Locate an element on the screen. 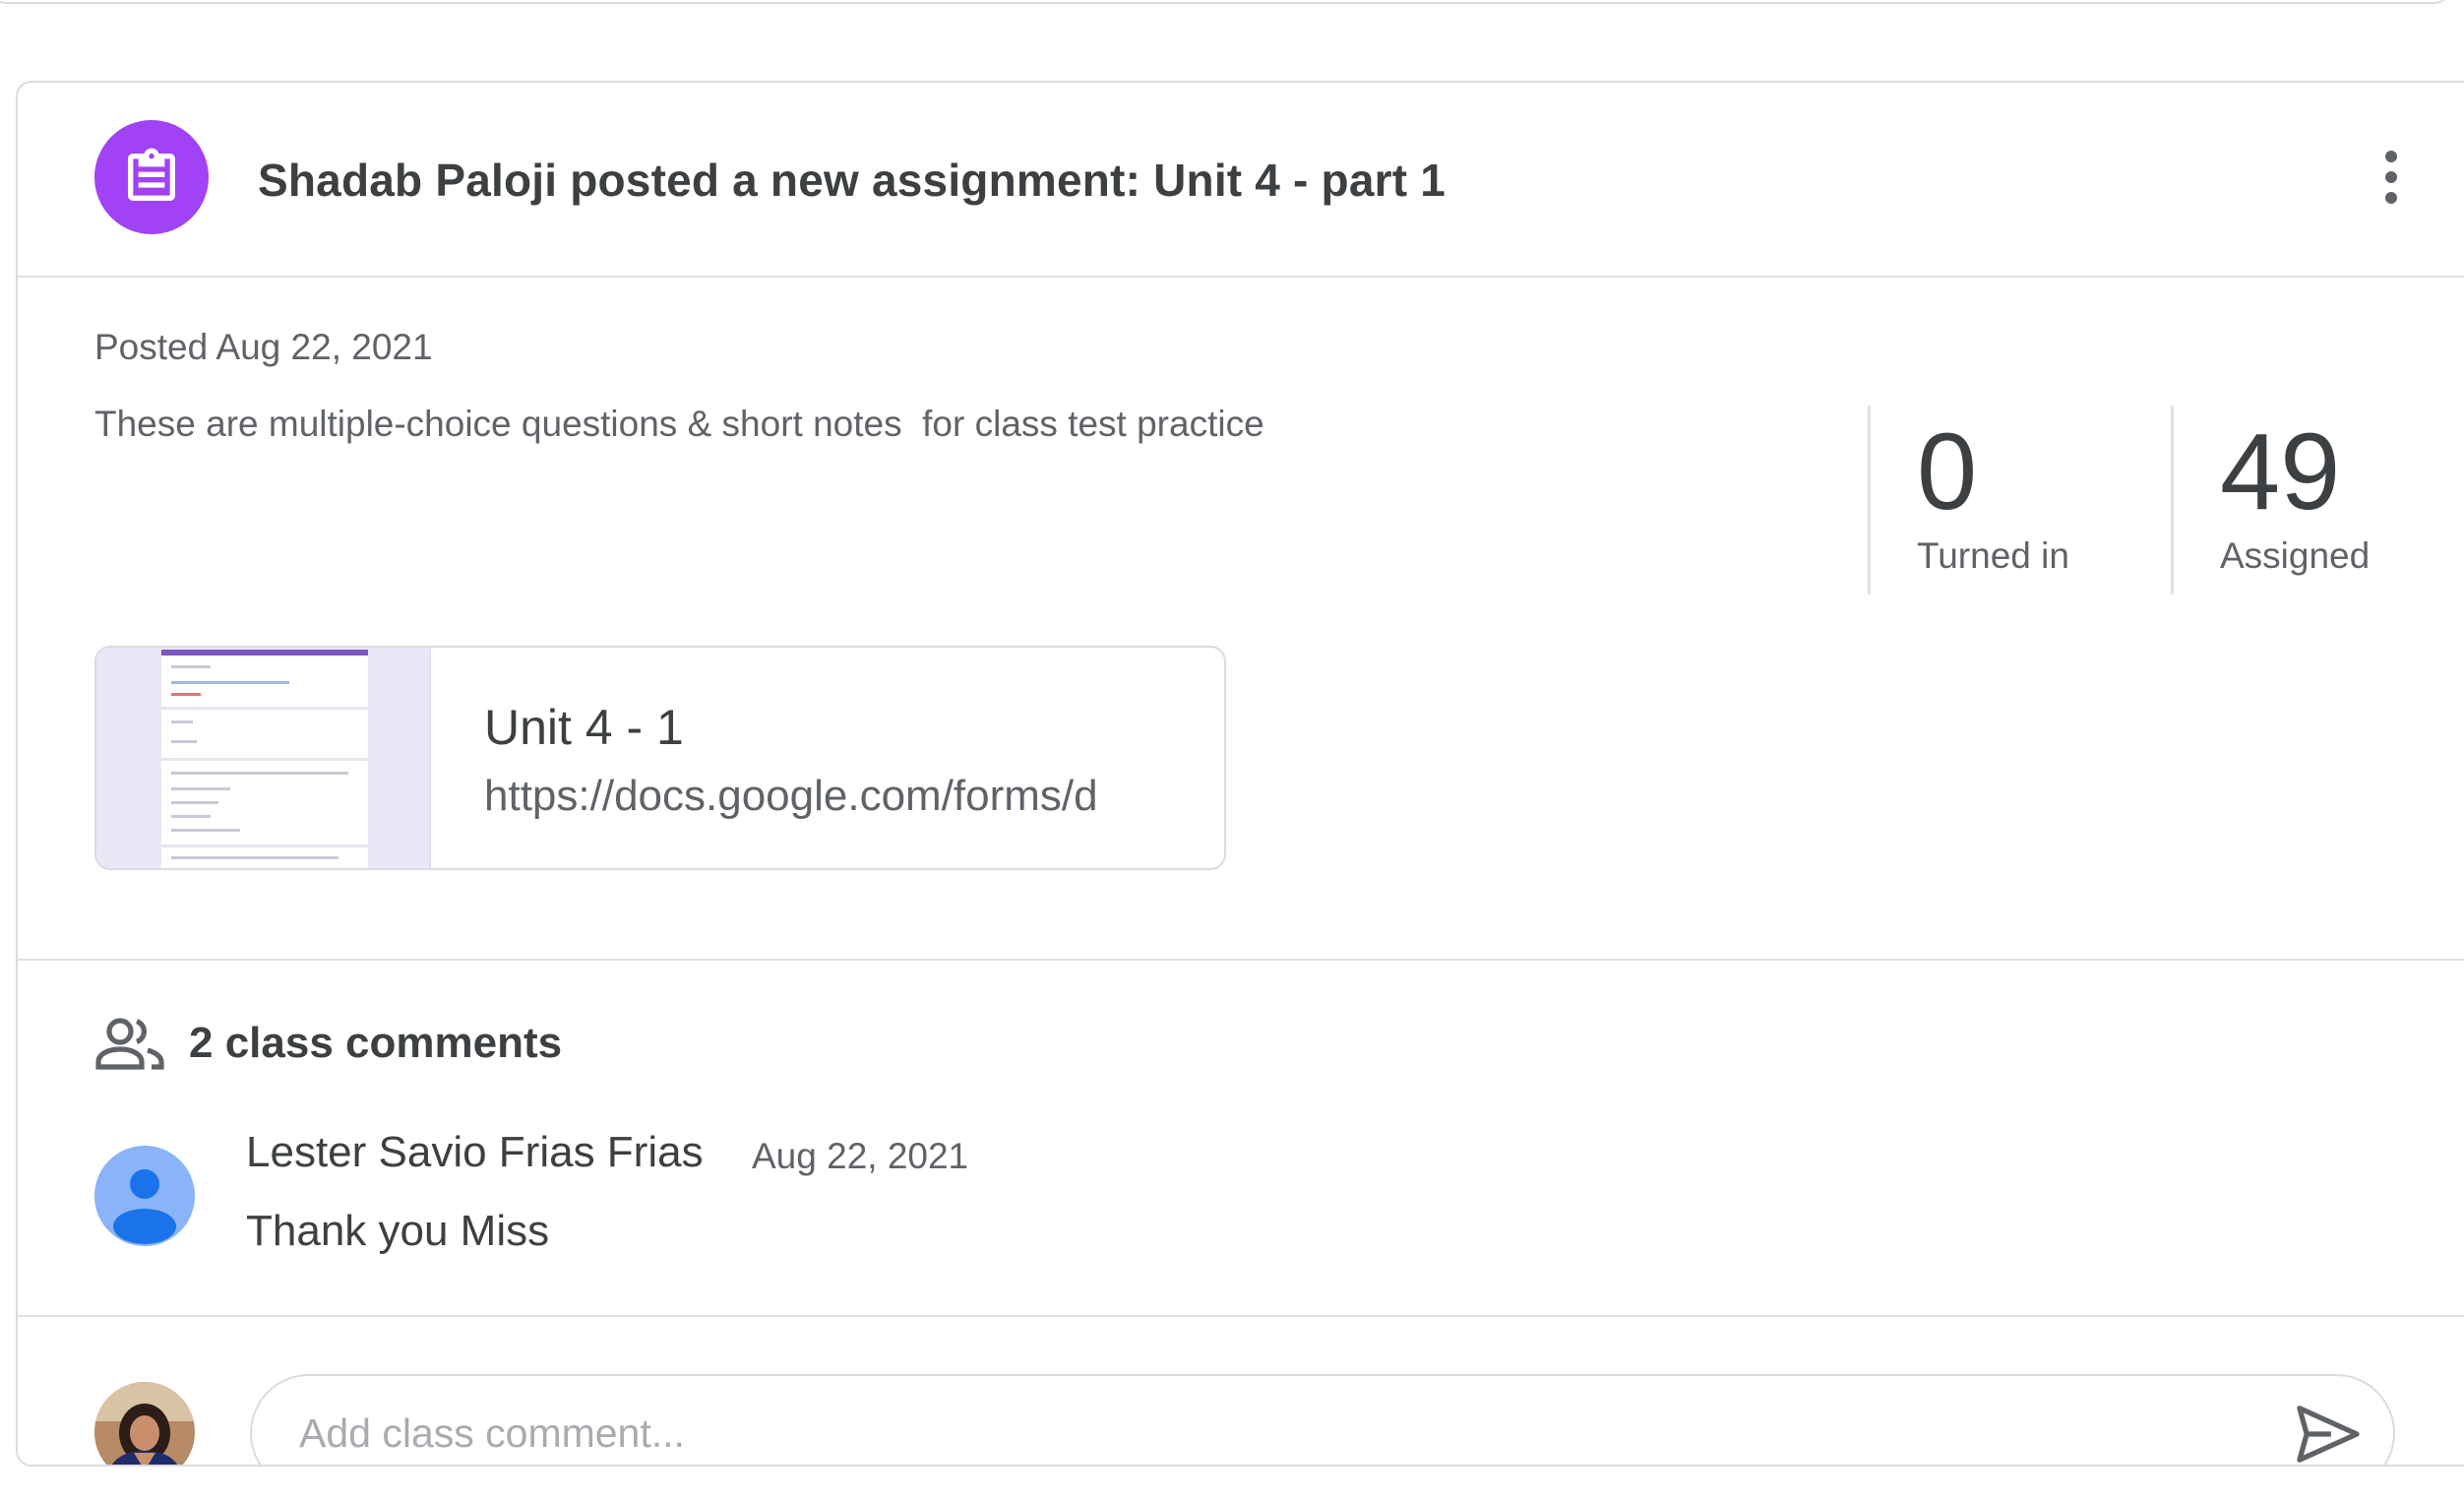 This screenshot has height=1501, width=2464. assigned-stat: 49 Assigned is located at coordinates (2295, 495).